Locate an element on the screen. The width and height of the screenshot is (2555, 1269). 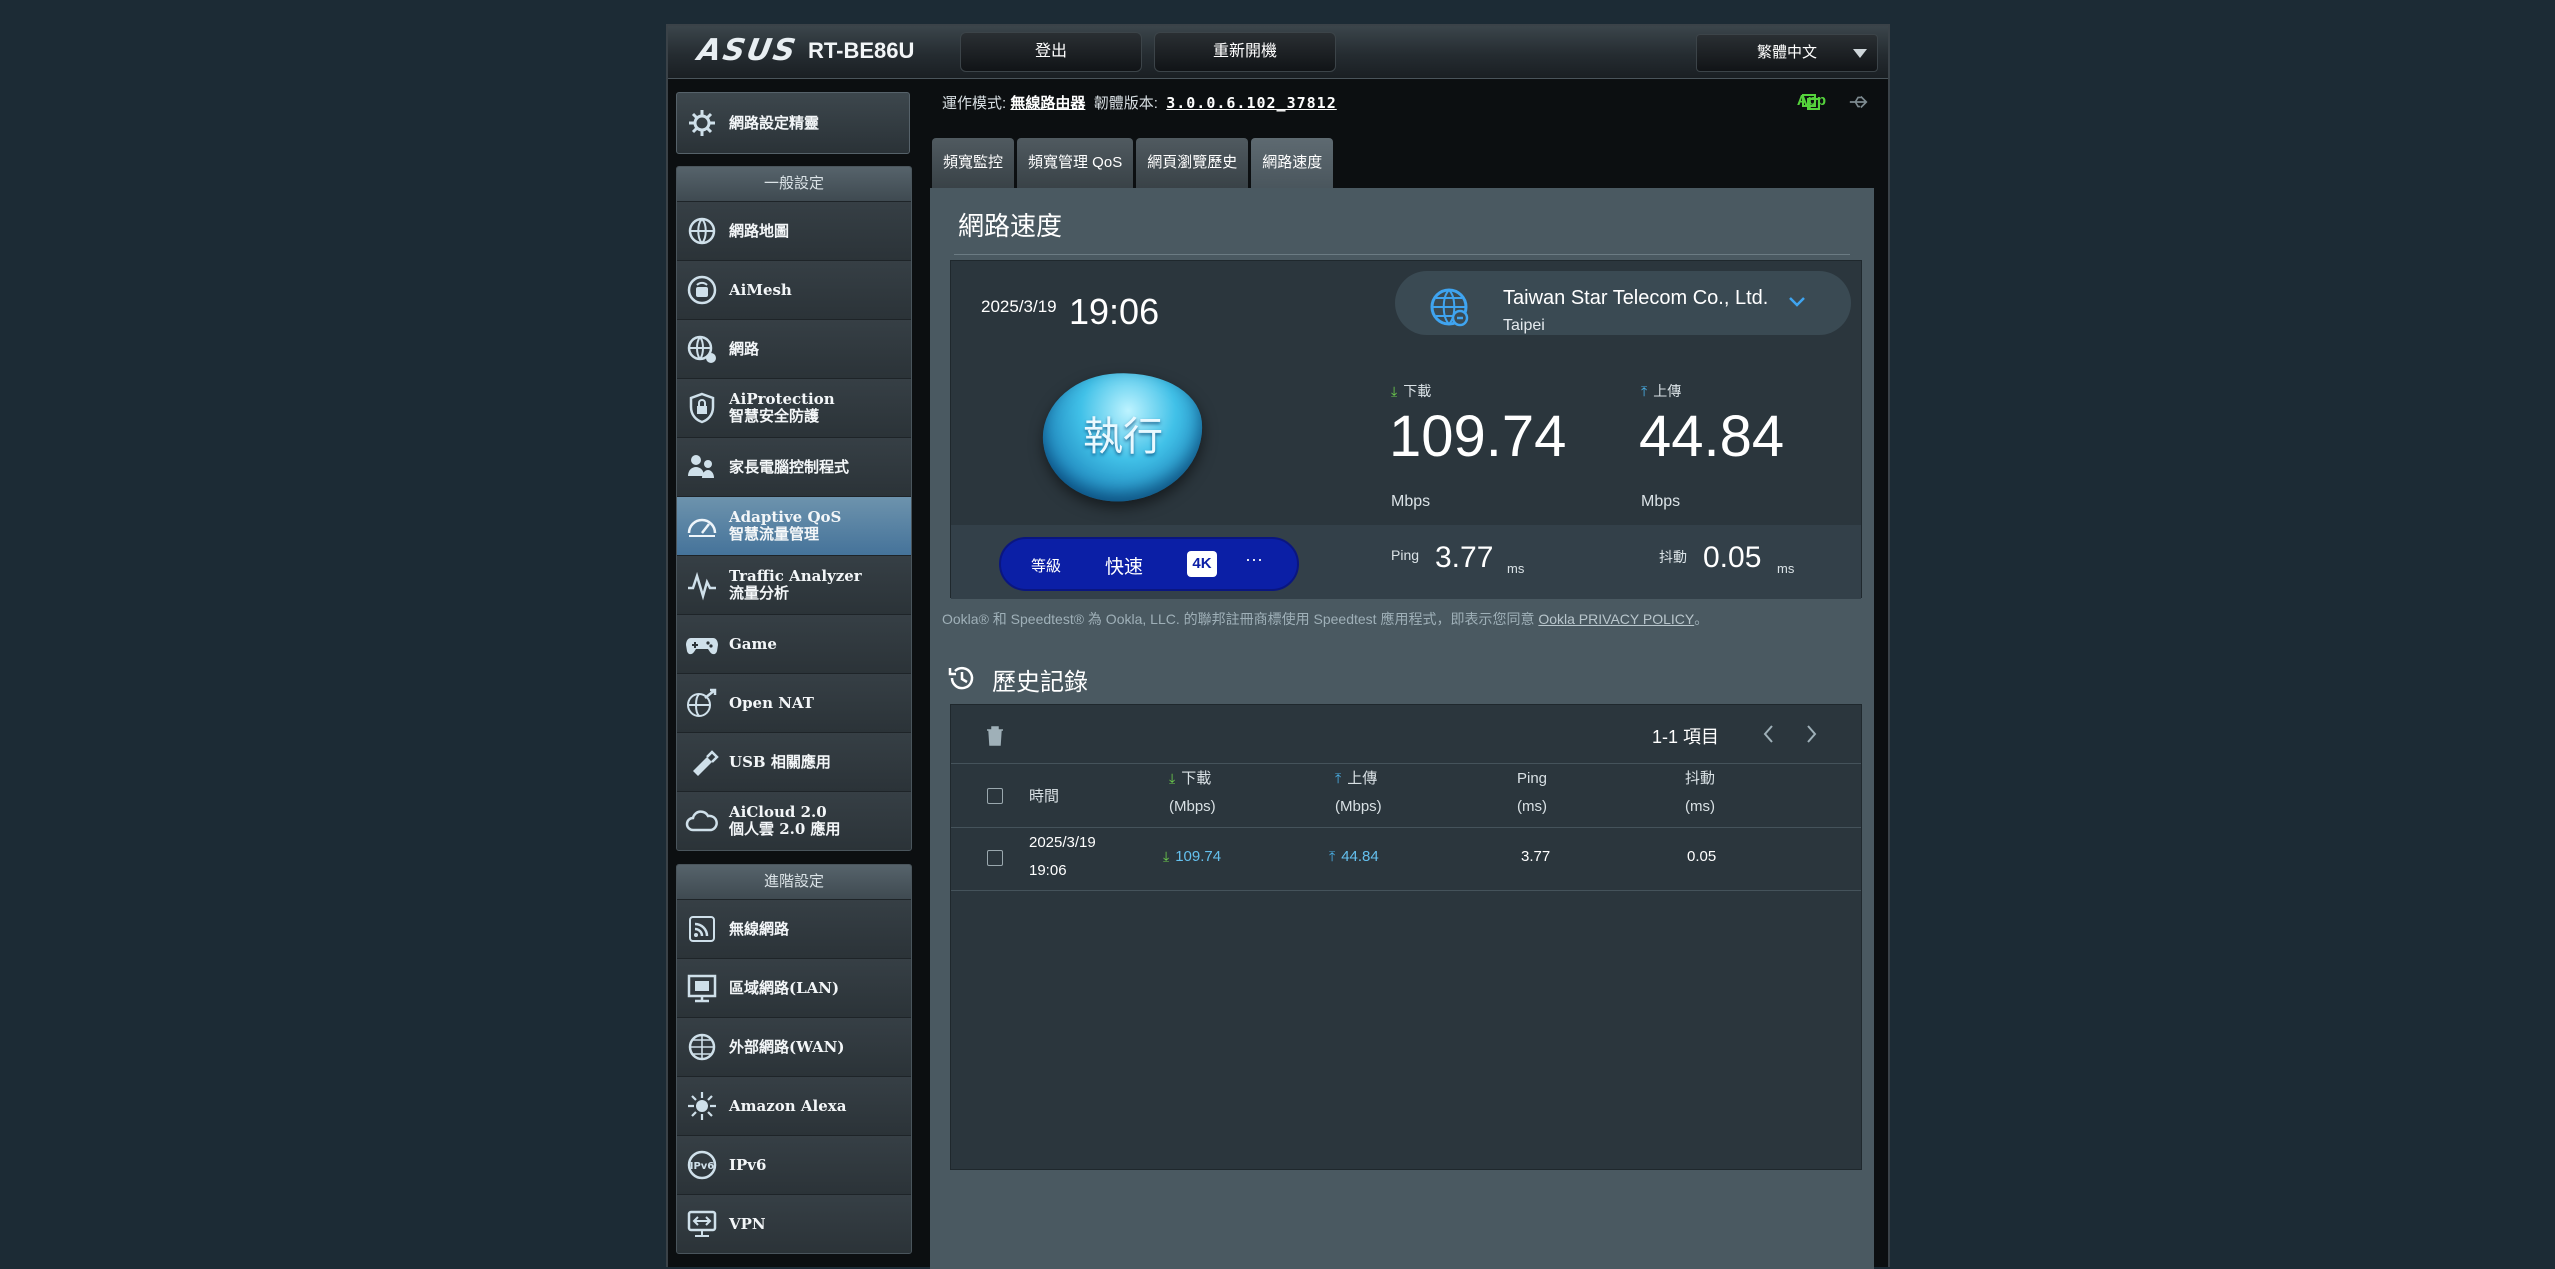
model-name: RT-BE86U is located at coordinates (861, 50).